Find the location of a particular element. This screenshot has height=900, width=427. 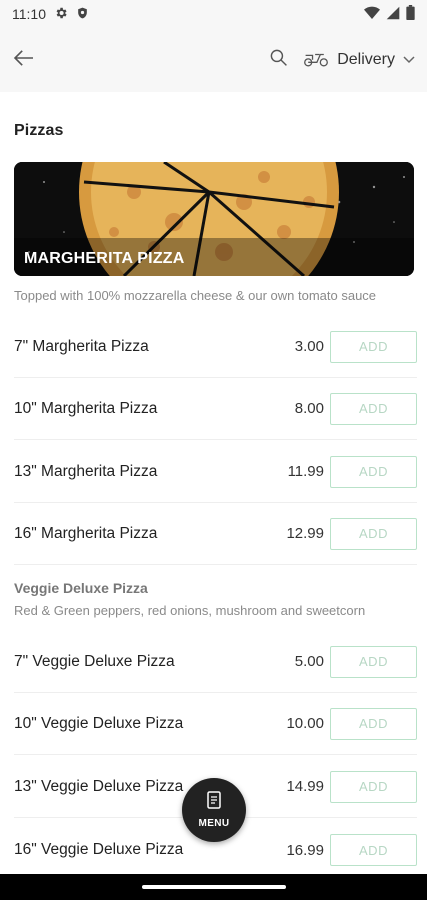

battery-icon is located at coordinates (410, 14).